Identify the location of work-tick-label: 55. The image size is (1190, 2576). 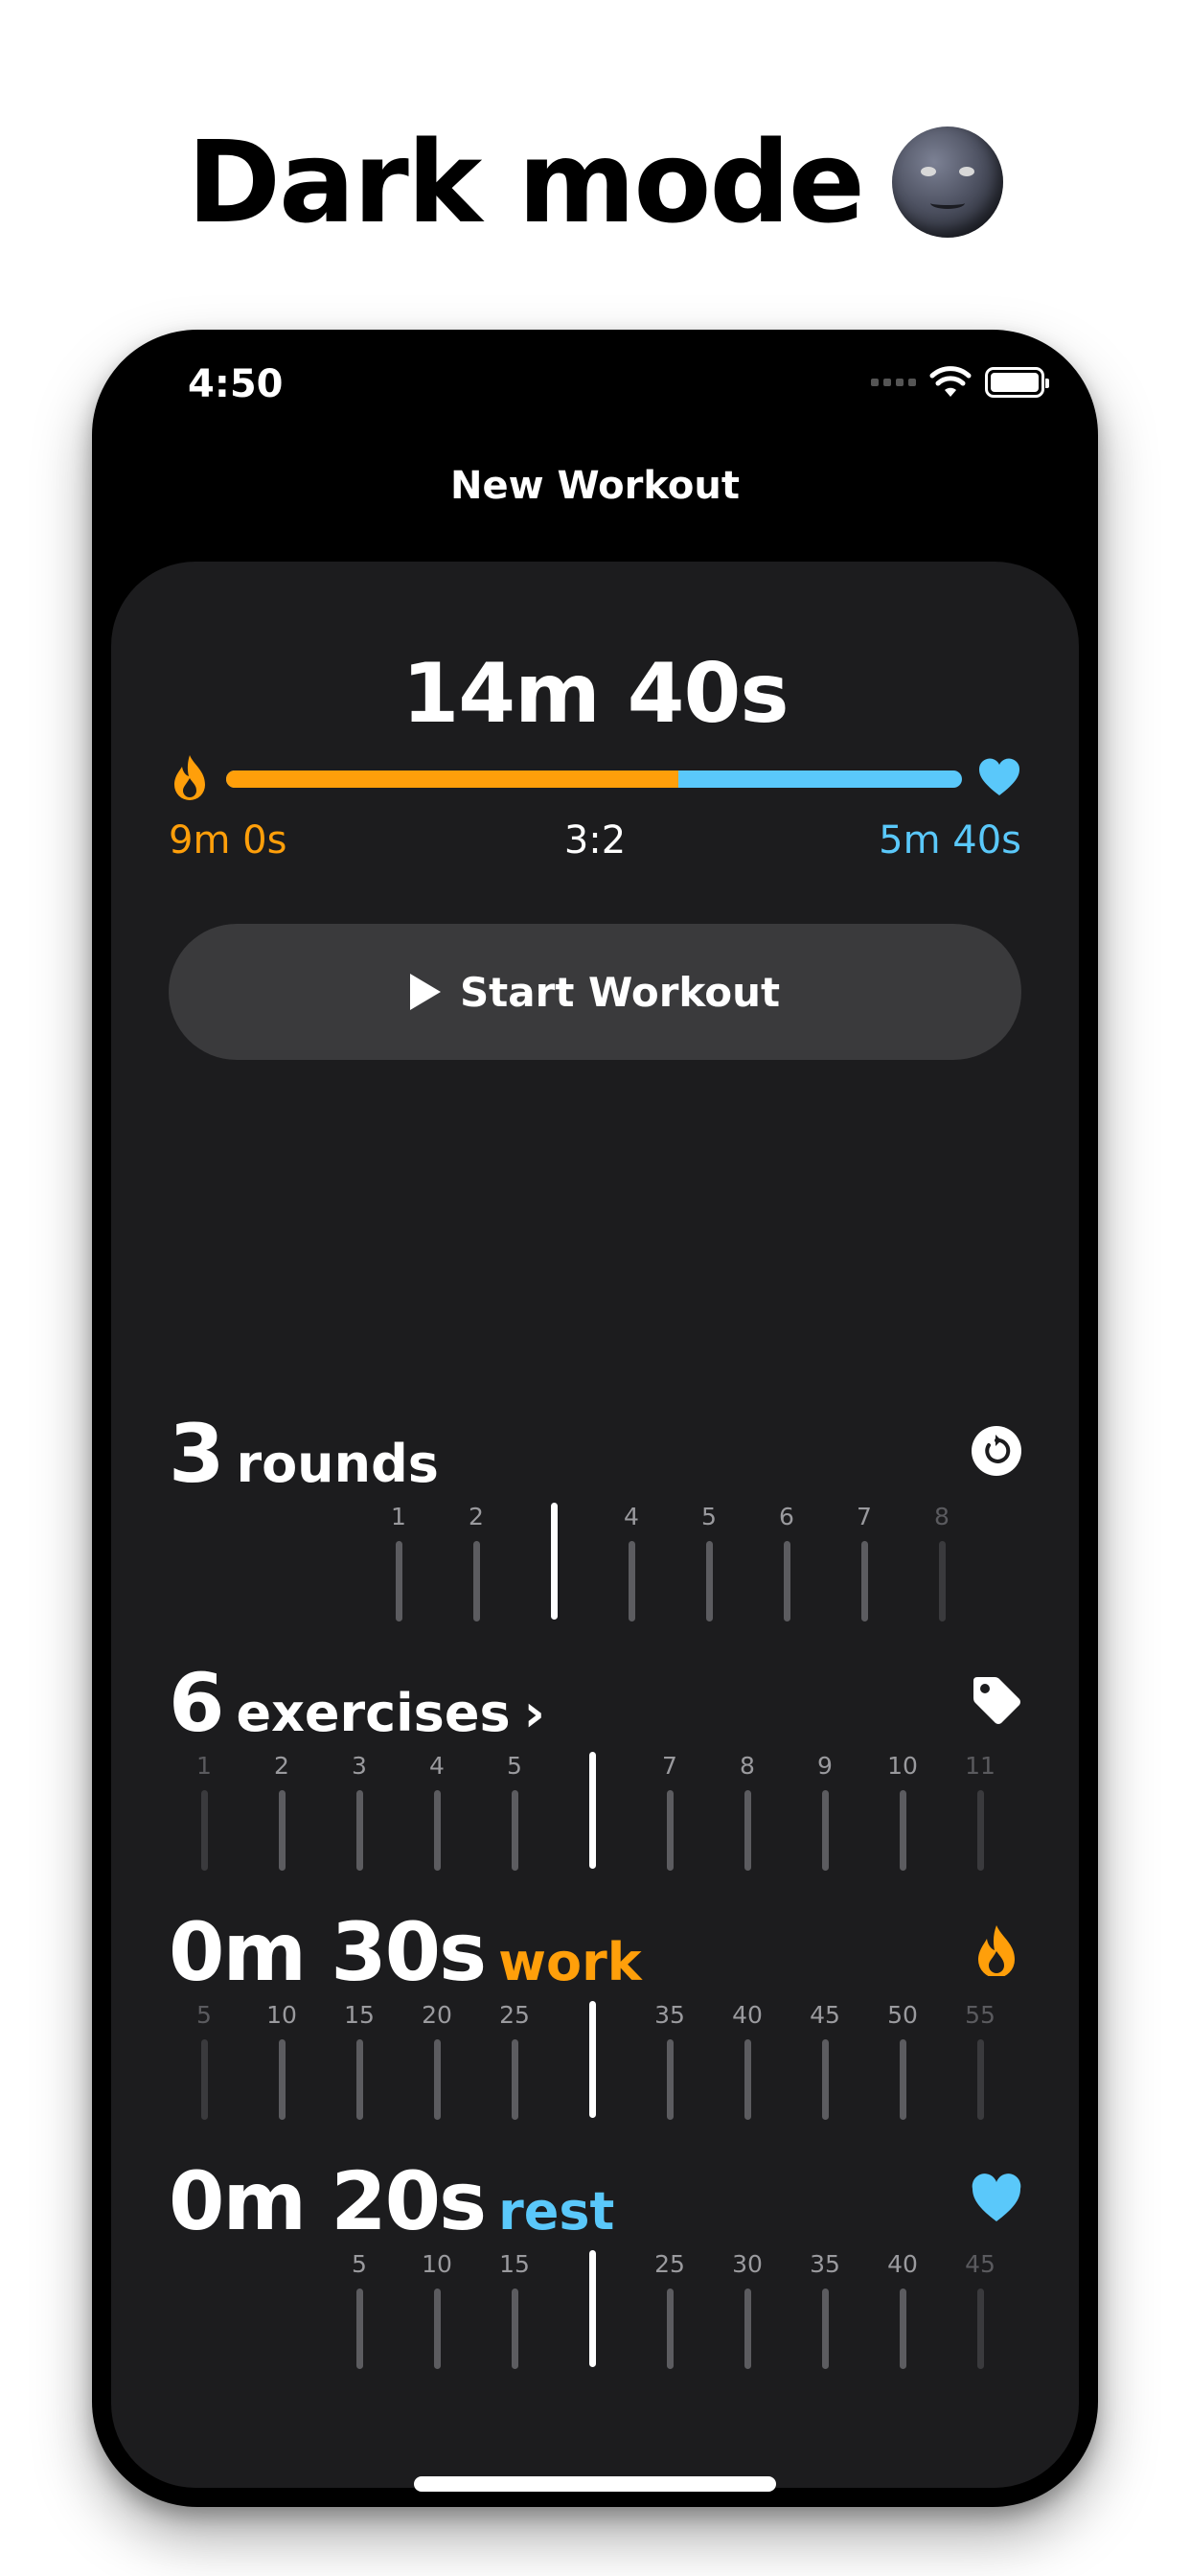
(980, 2015).